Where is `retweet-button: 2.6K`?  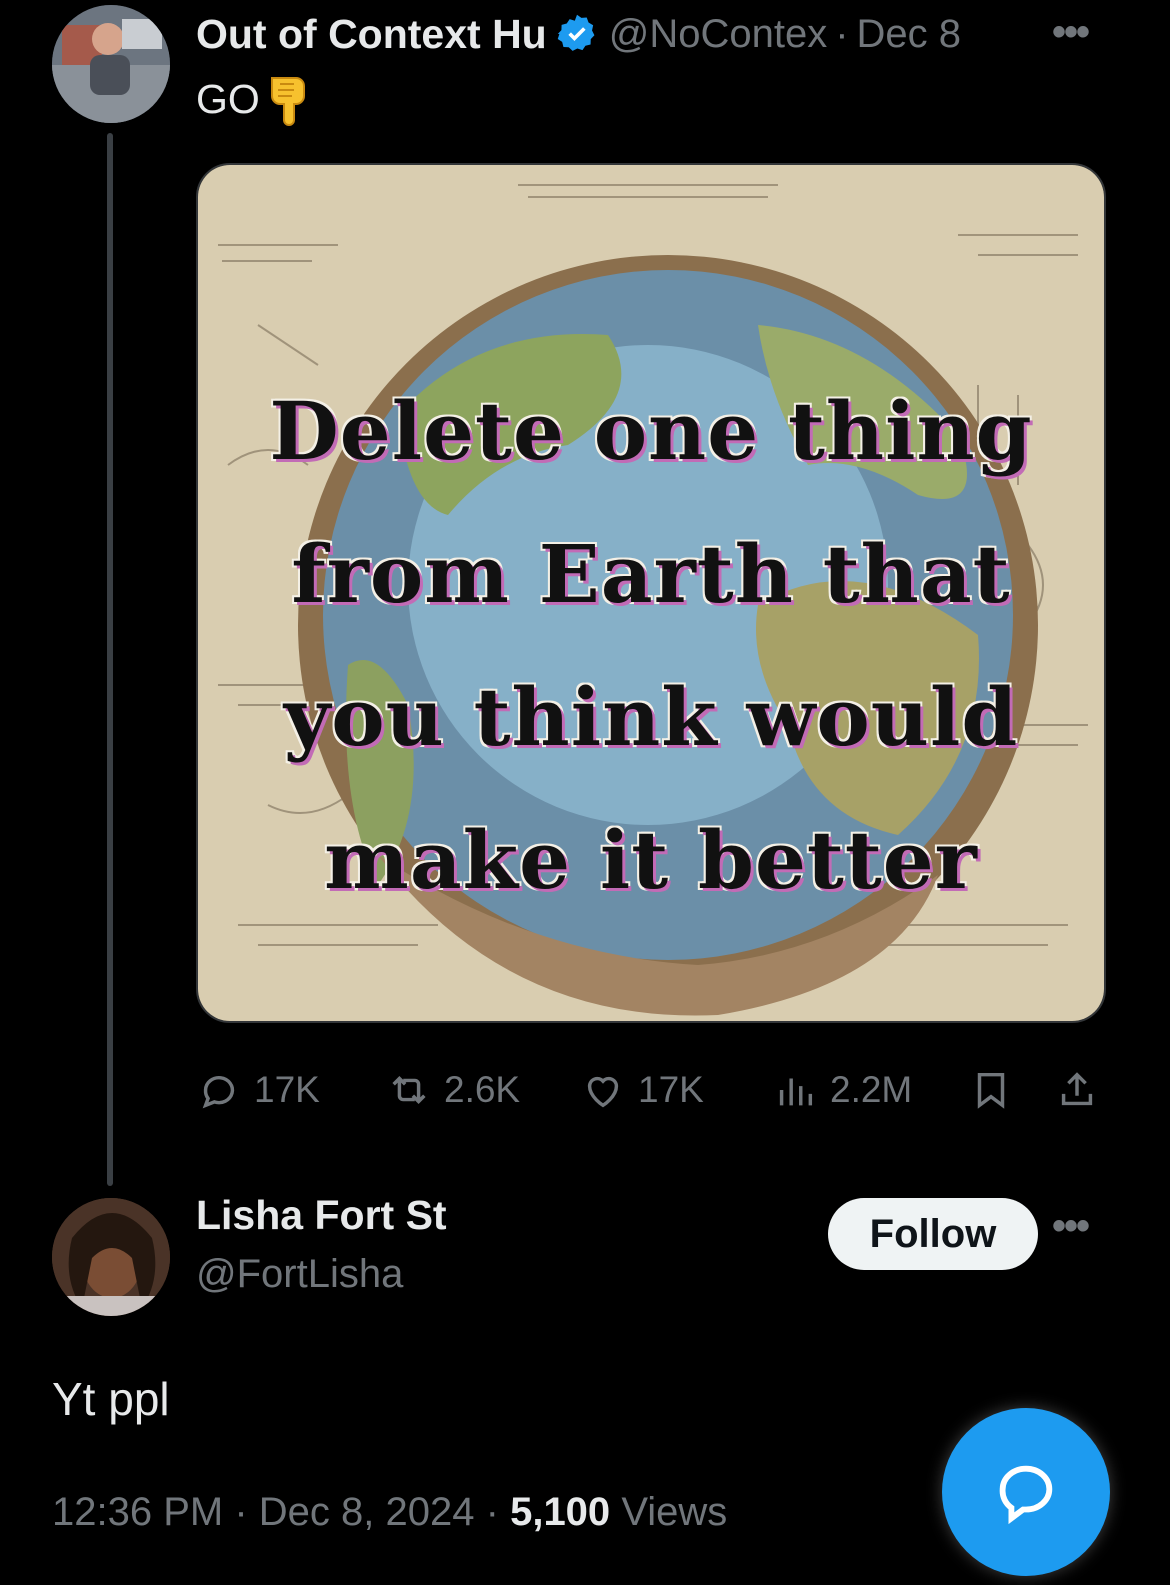 retweet-button: 2.6K is located at coordinates (453, 1090).